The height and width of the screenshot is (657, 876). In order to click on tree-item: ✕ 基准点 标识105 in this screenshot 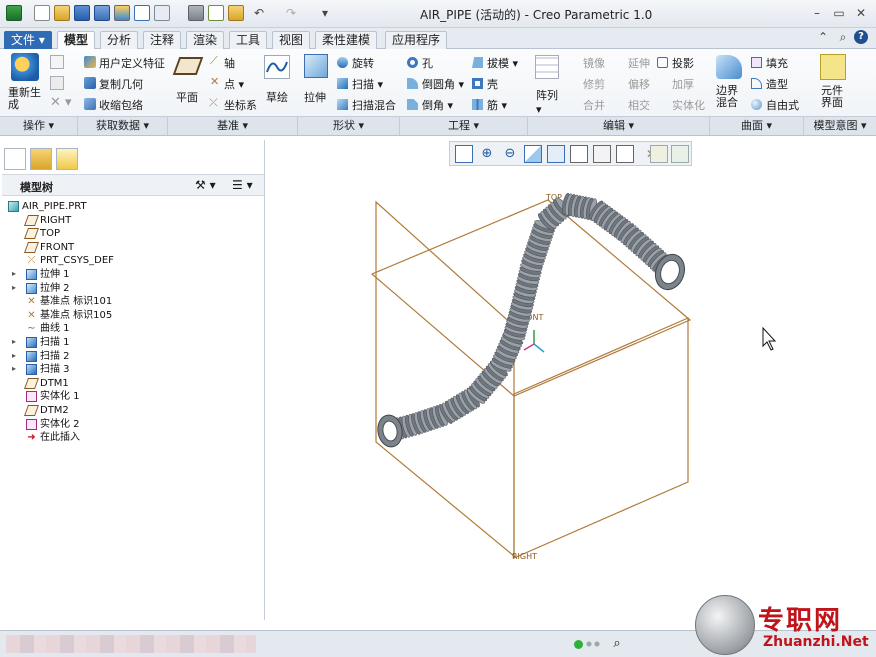, I will do `click(130, 315)`.